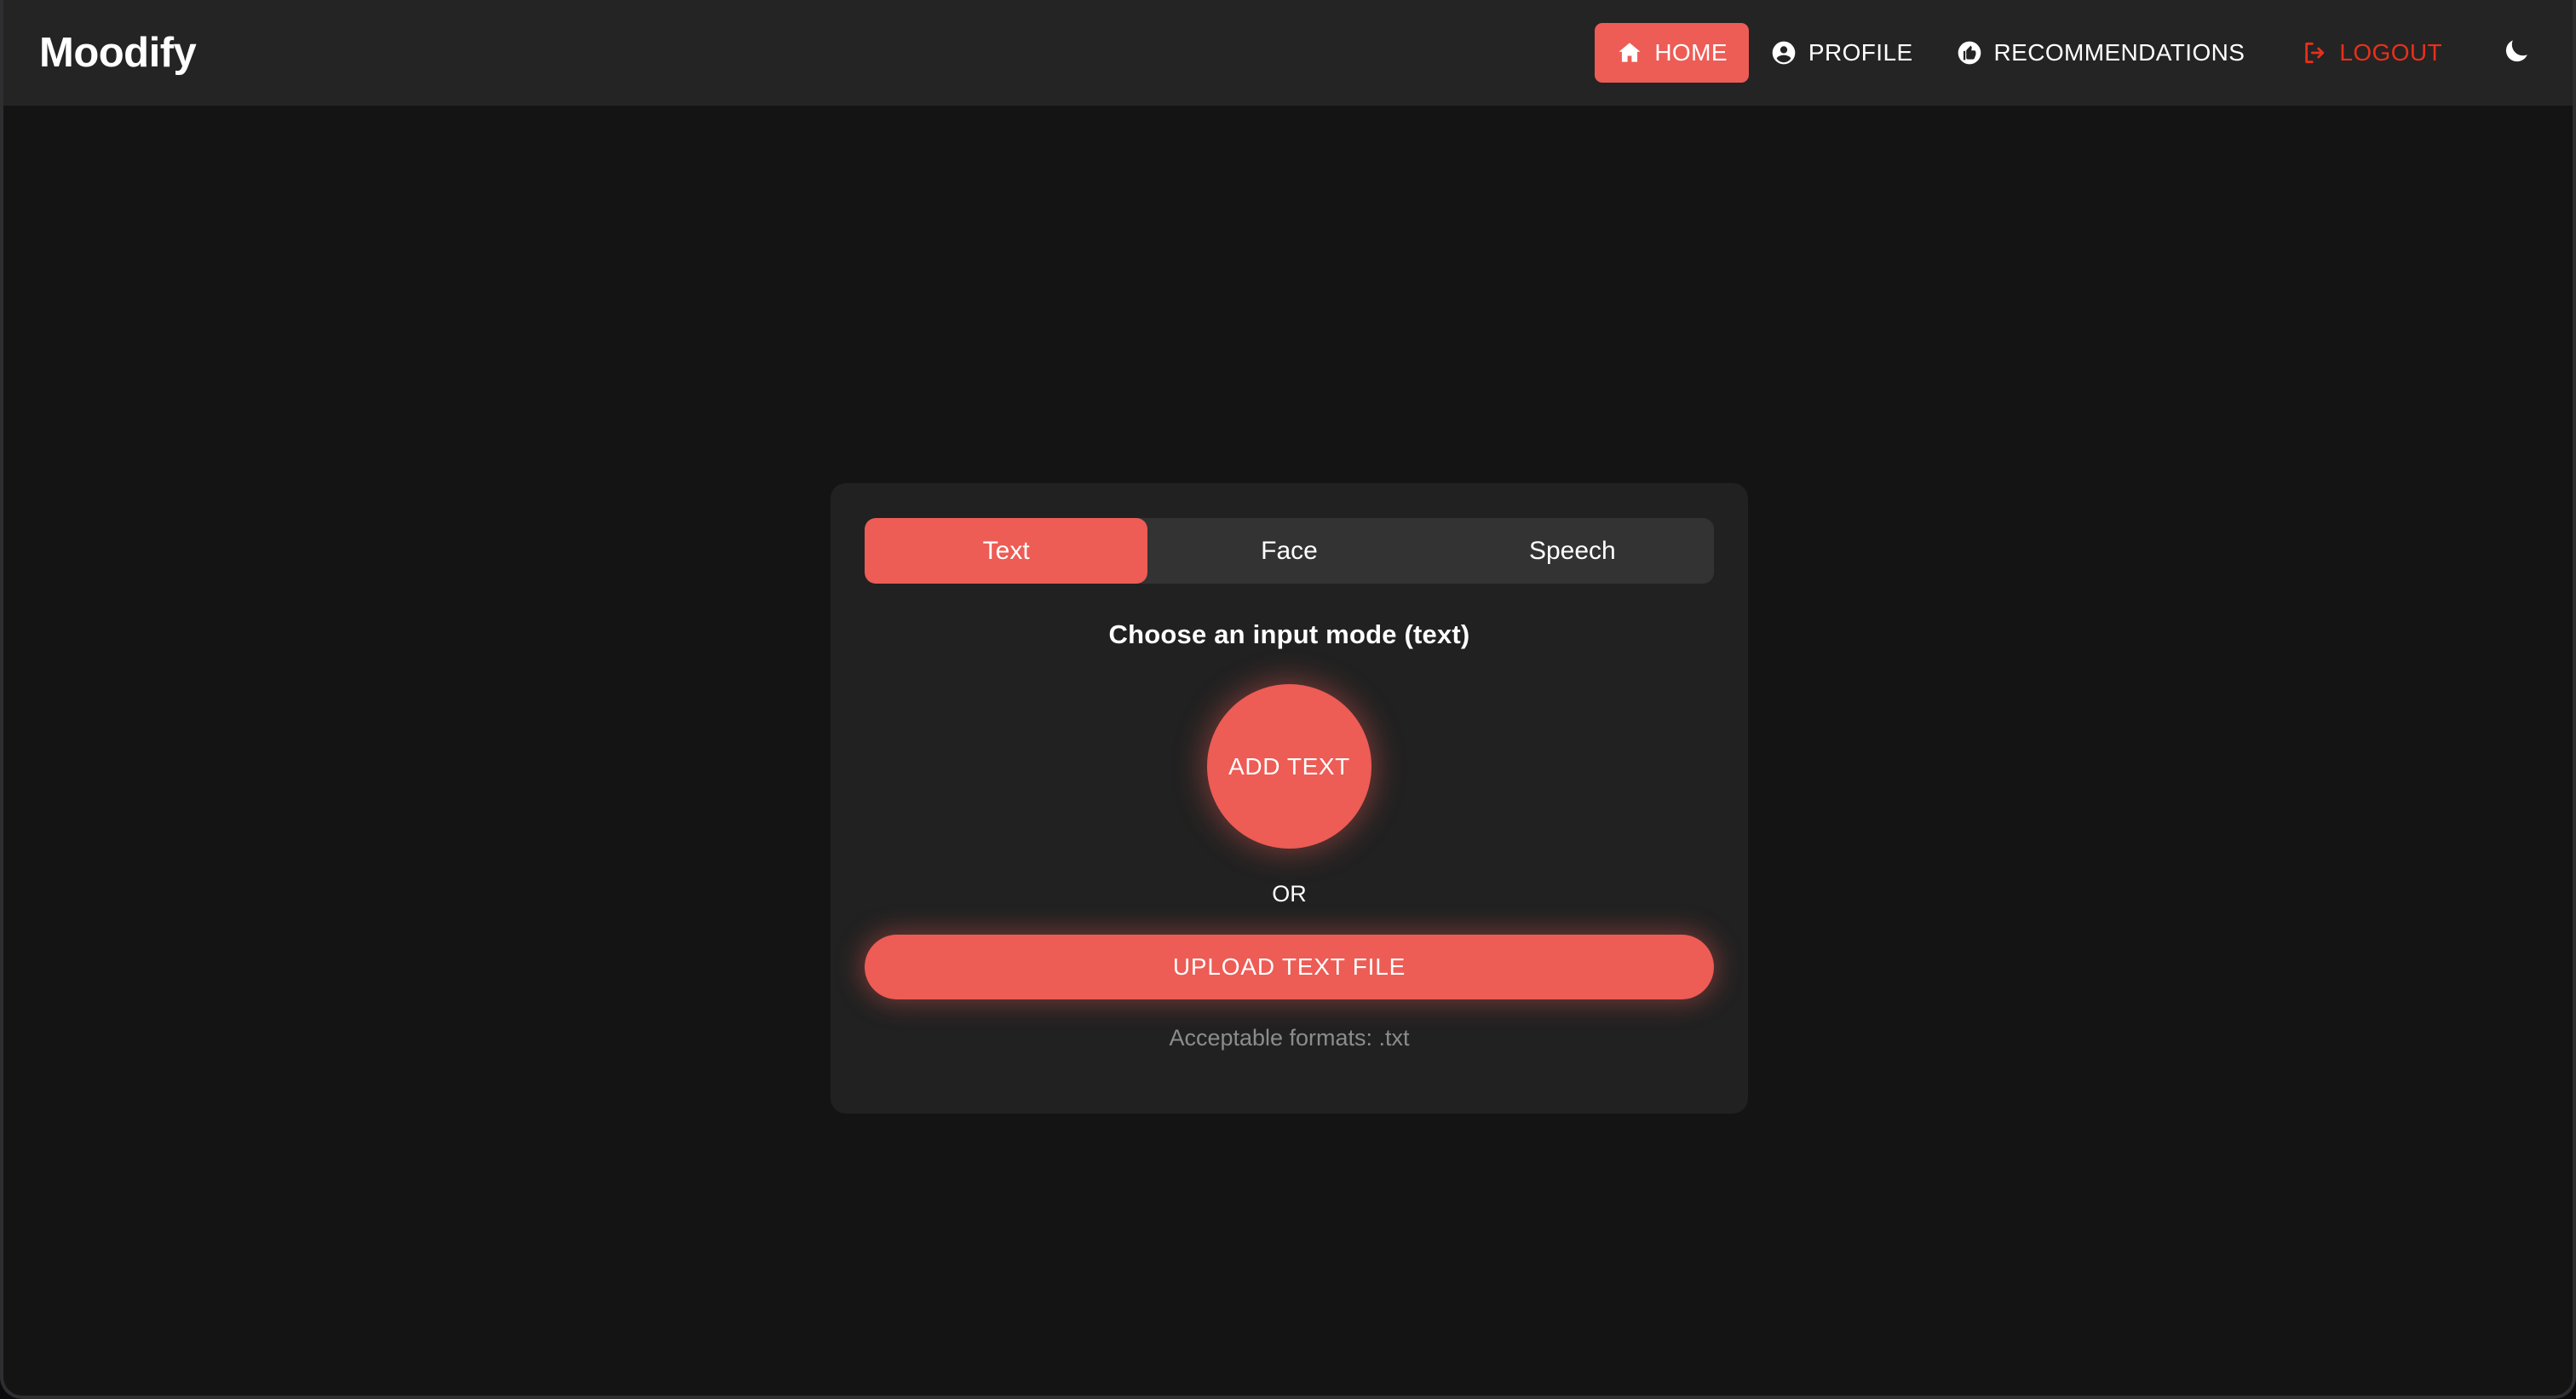  I want to click on nav-item-recommendations-label: RECOMMENDATIONS, so click(2119, 52).